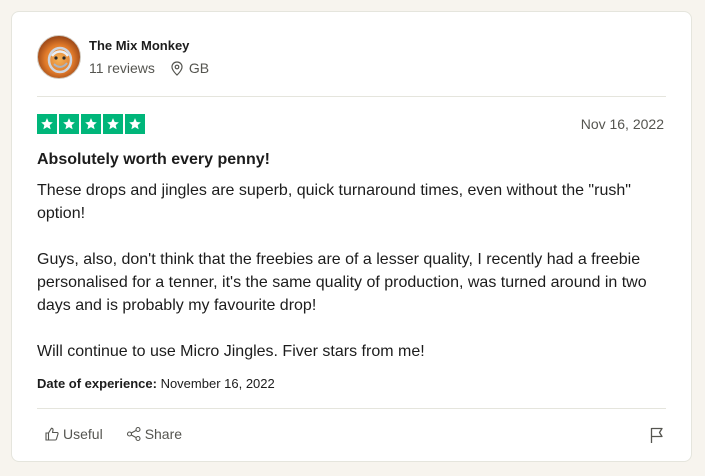  What do you see at coordinates (351, 408) in the screenshot?
I see `footer-divider` at bounding box center [351, 408].